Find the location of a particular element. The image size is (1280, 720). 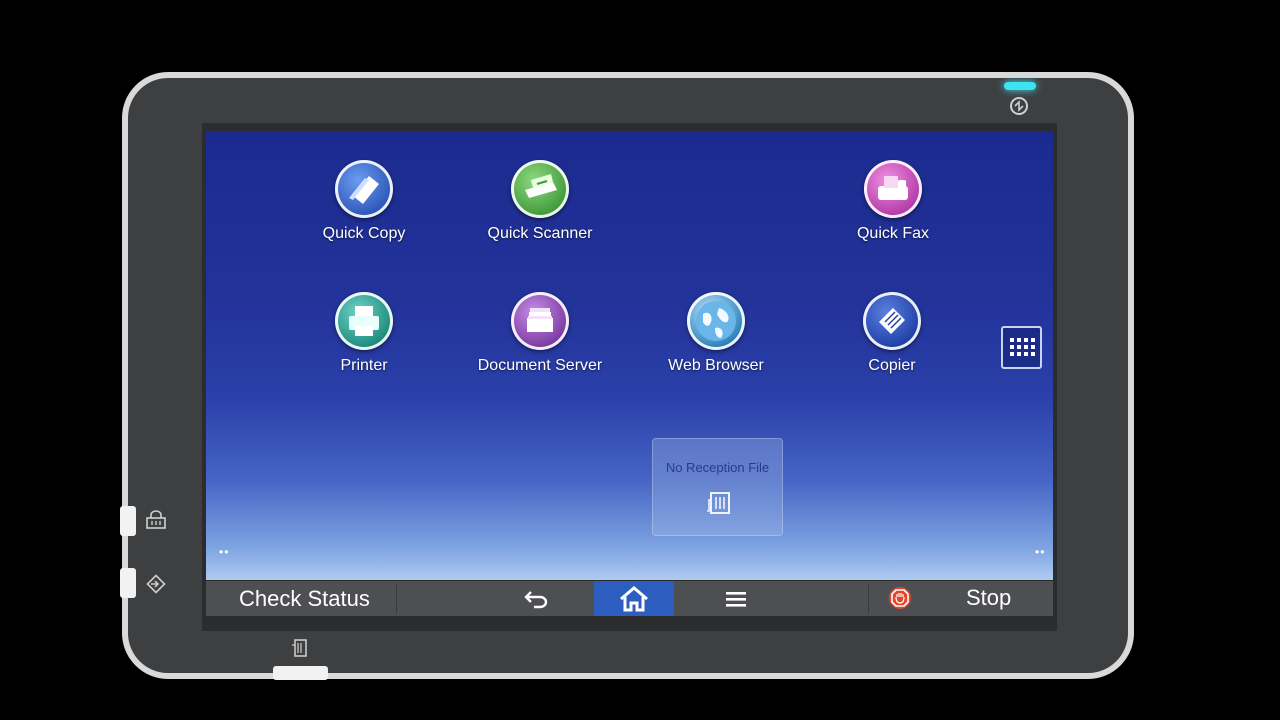

grid-icon is located at coordinates (1022, 347).